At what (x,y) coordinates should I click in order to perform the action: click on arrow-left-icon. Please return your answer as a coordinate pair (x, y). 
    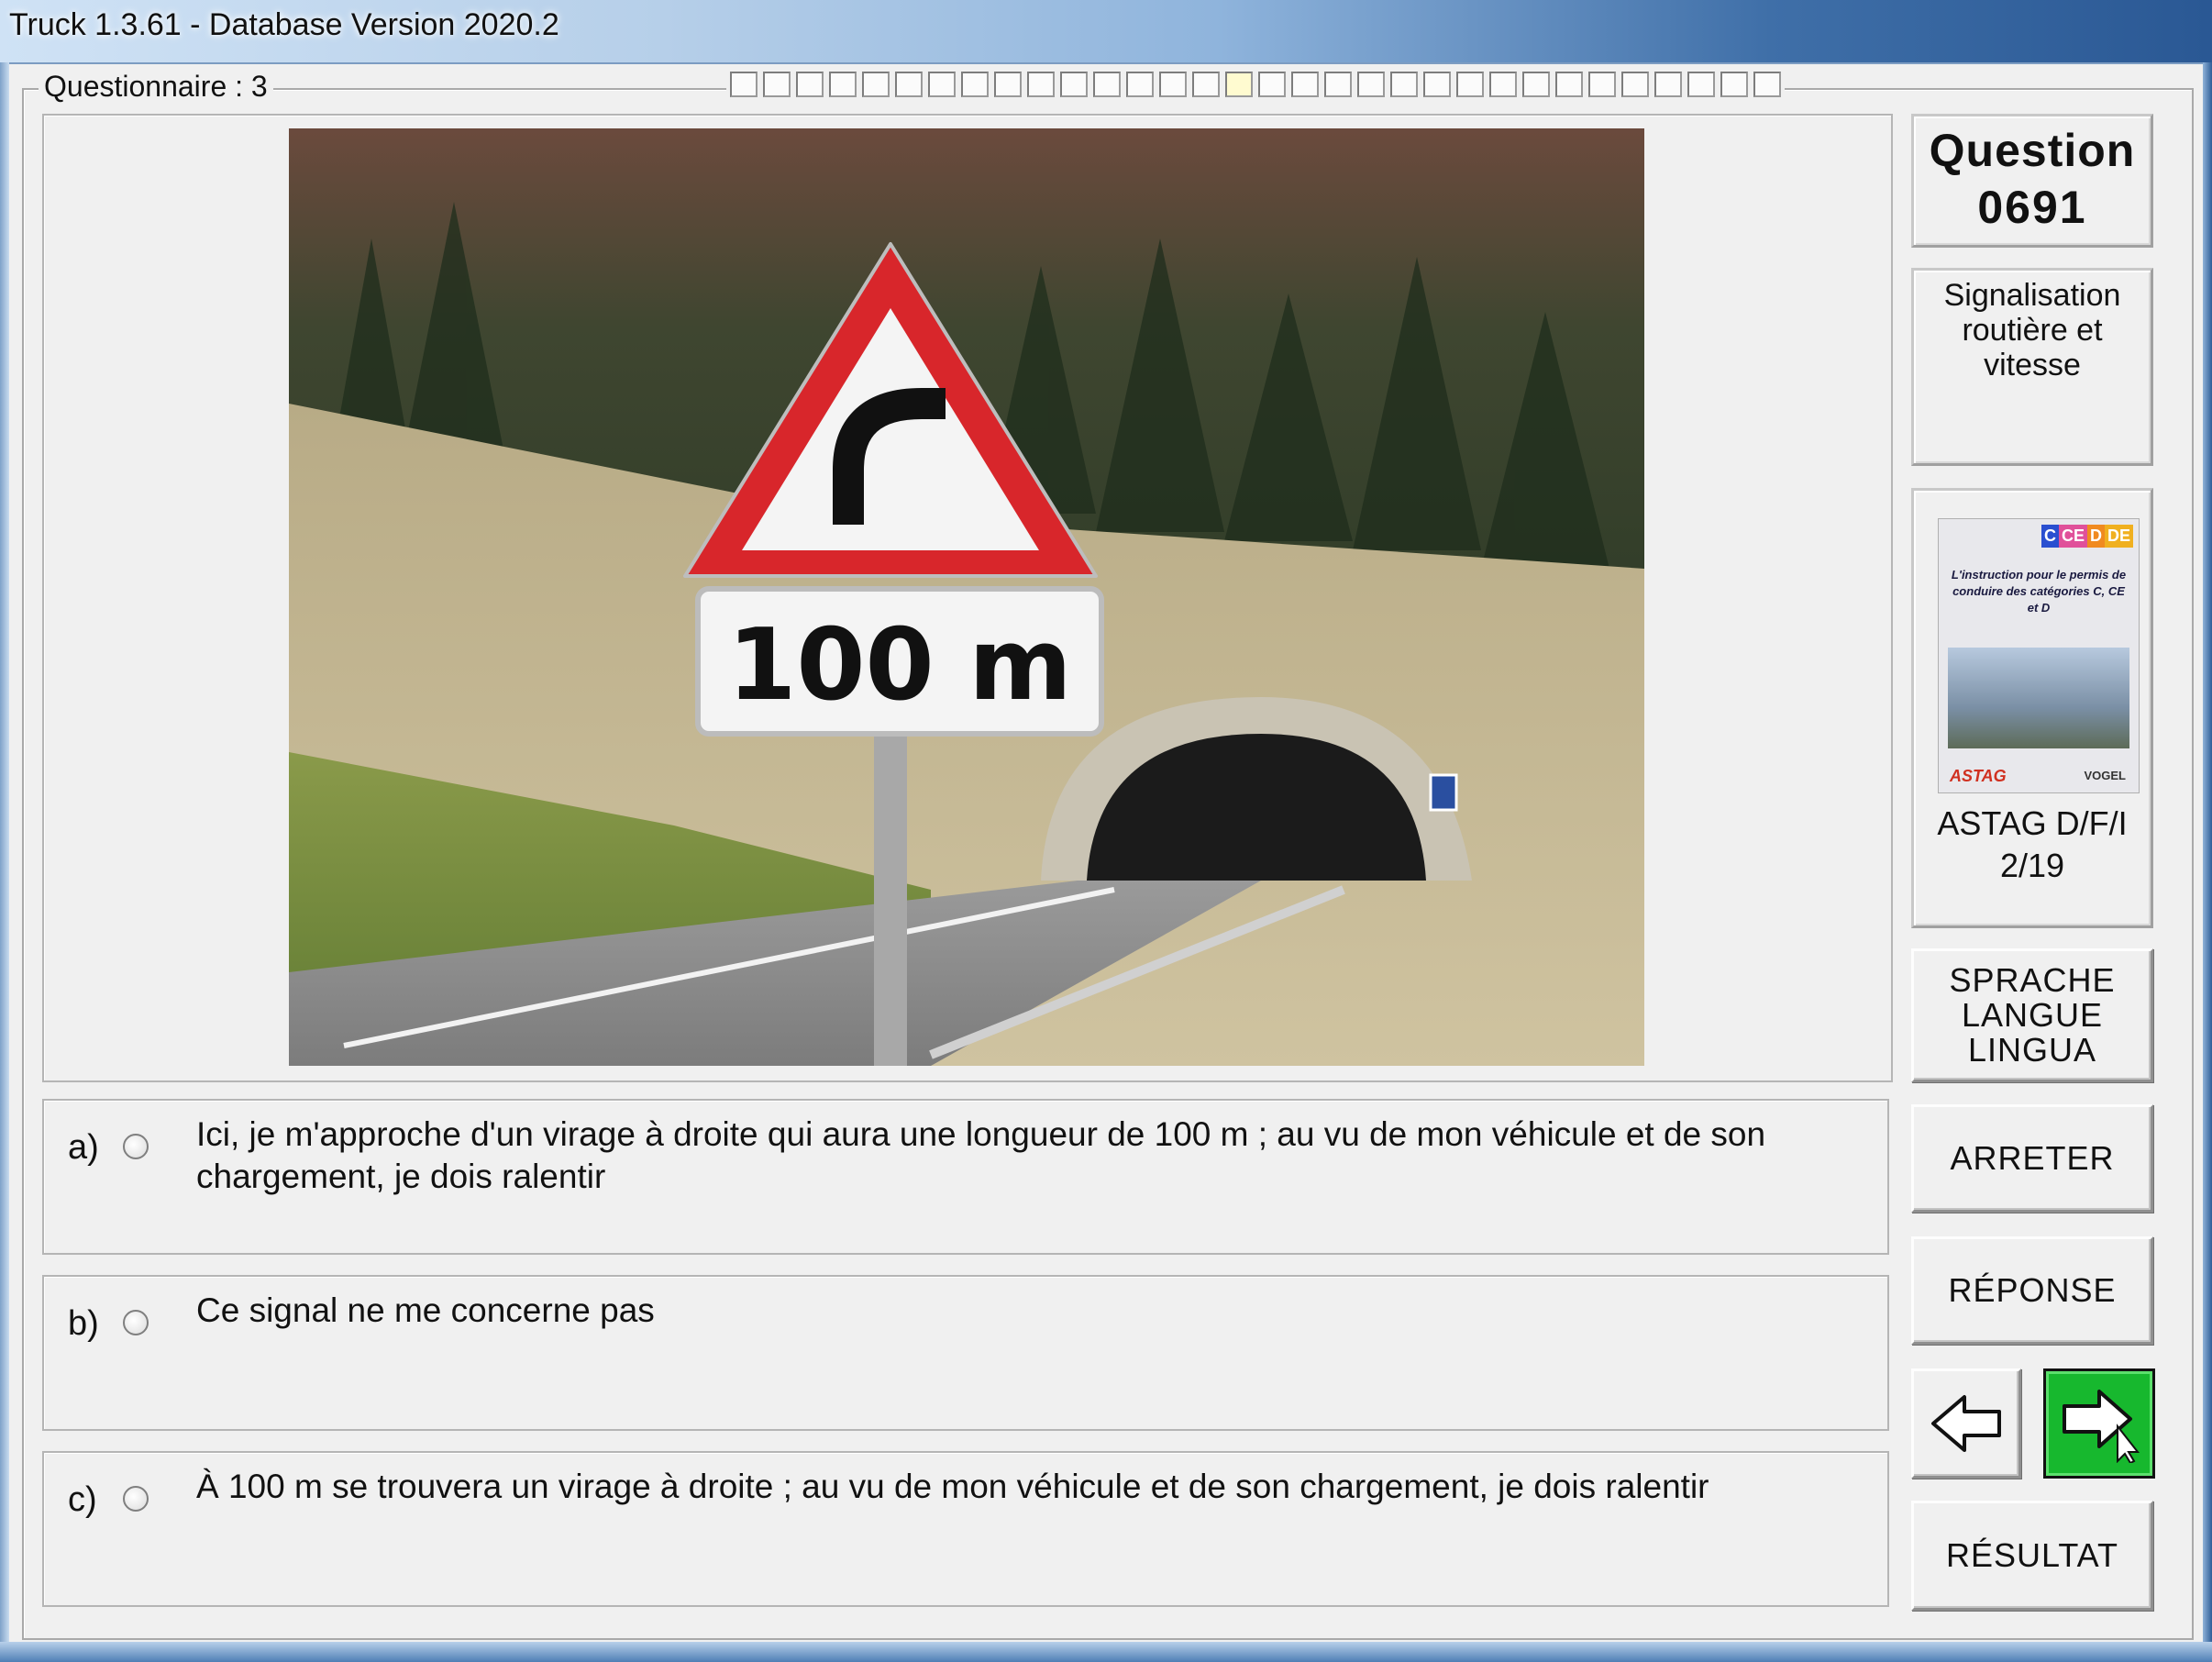
    Looking at the image, I should click on (1966, 1423).